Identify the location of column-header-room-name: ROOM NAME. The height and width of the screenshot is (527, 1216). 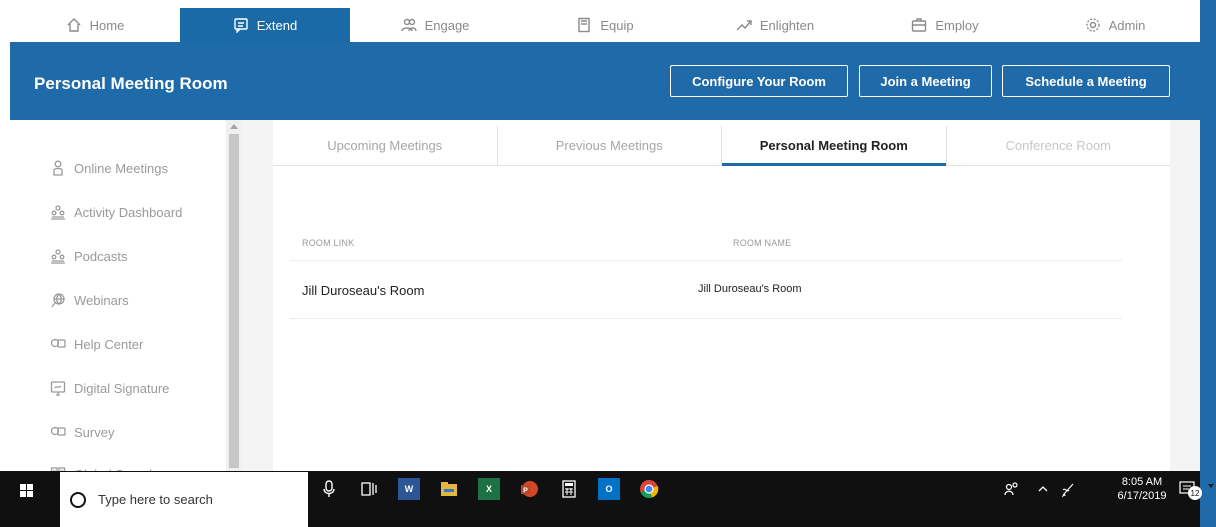
(762, 243).